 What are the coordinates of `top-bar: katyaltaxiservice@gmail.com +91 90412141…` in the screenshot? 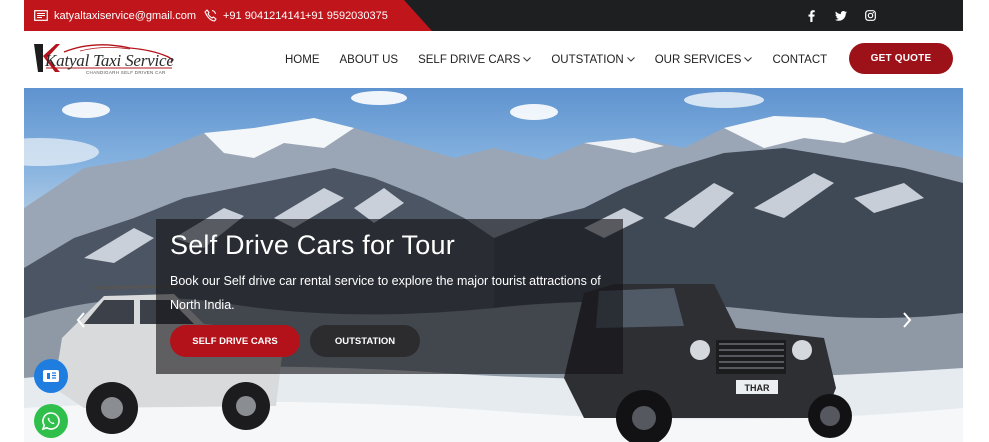 It's located at (493, 15).